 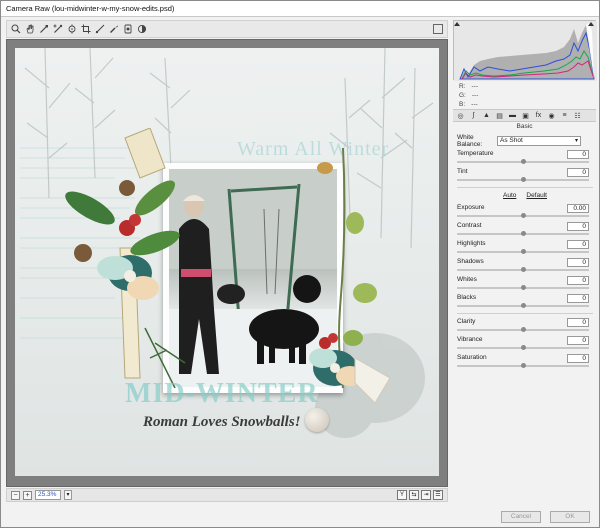 What do you see at coordinates (438, 495) in the screenshot?
I see `toggle-settings-icon: ☰` at bounding box center [438, 495].